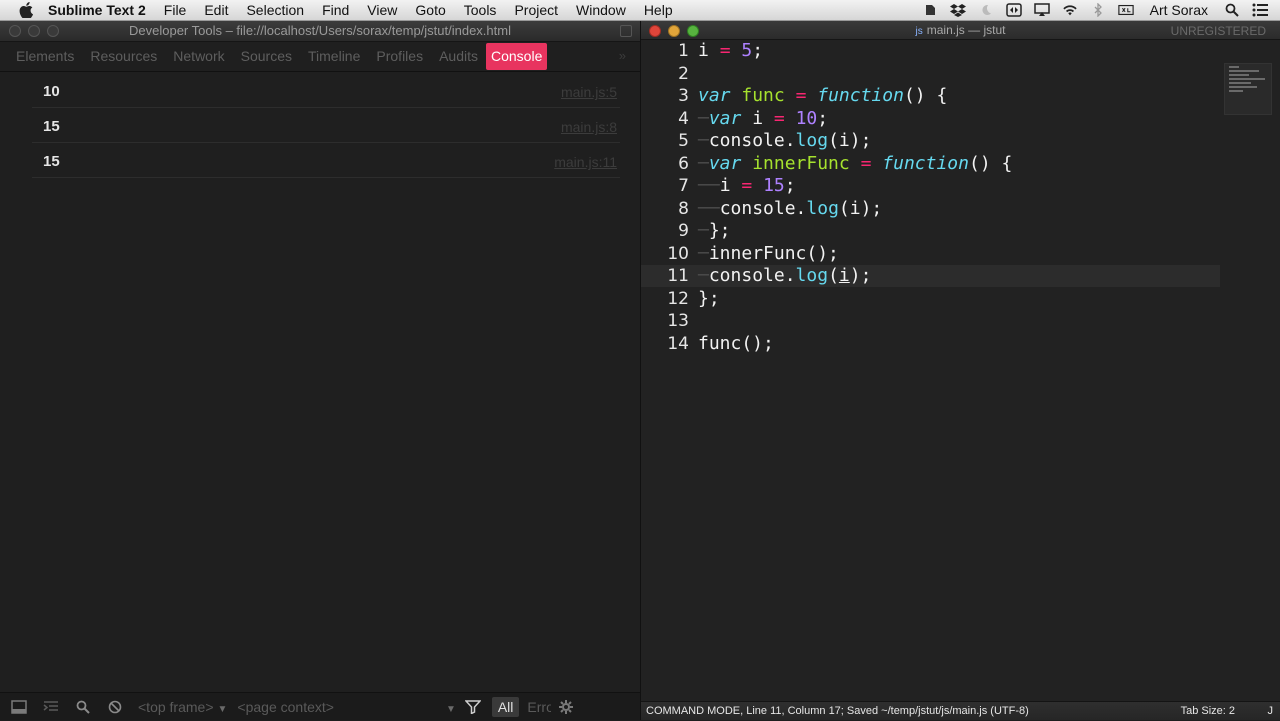  Describe the element at coordinates (930, 51) in the screenshot. I see `code-line: 1 i = 5;` at that location.